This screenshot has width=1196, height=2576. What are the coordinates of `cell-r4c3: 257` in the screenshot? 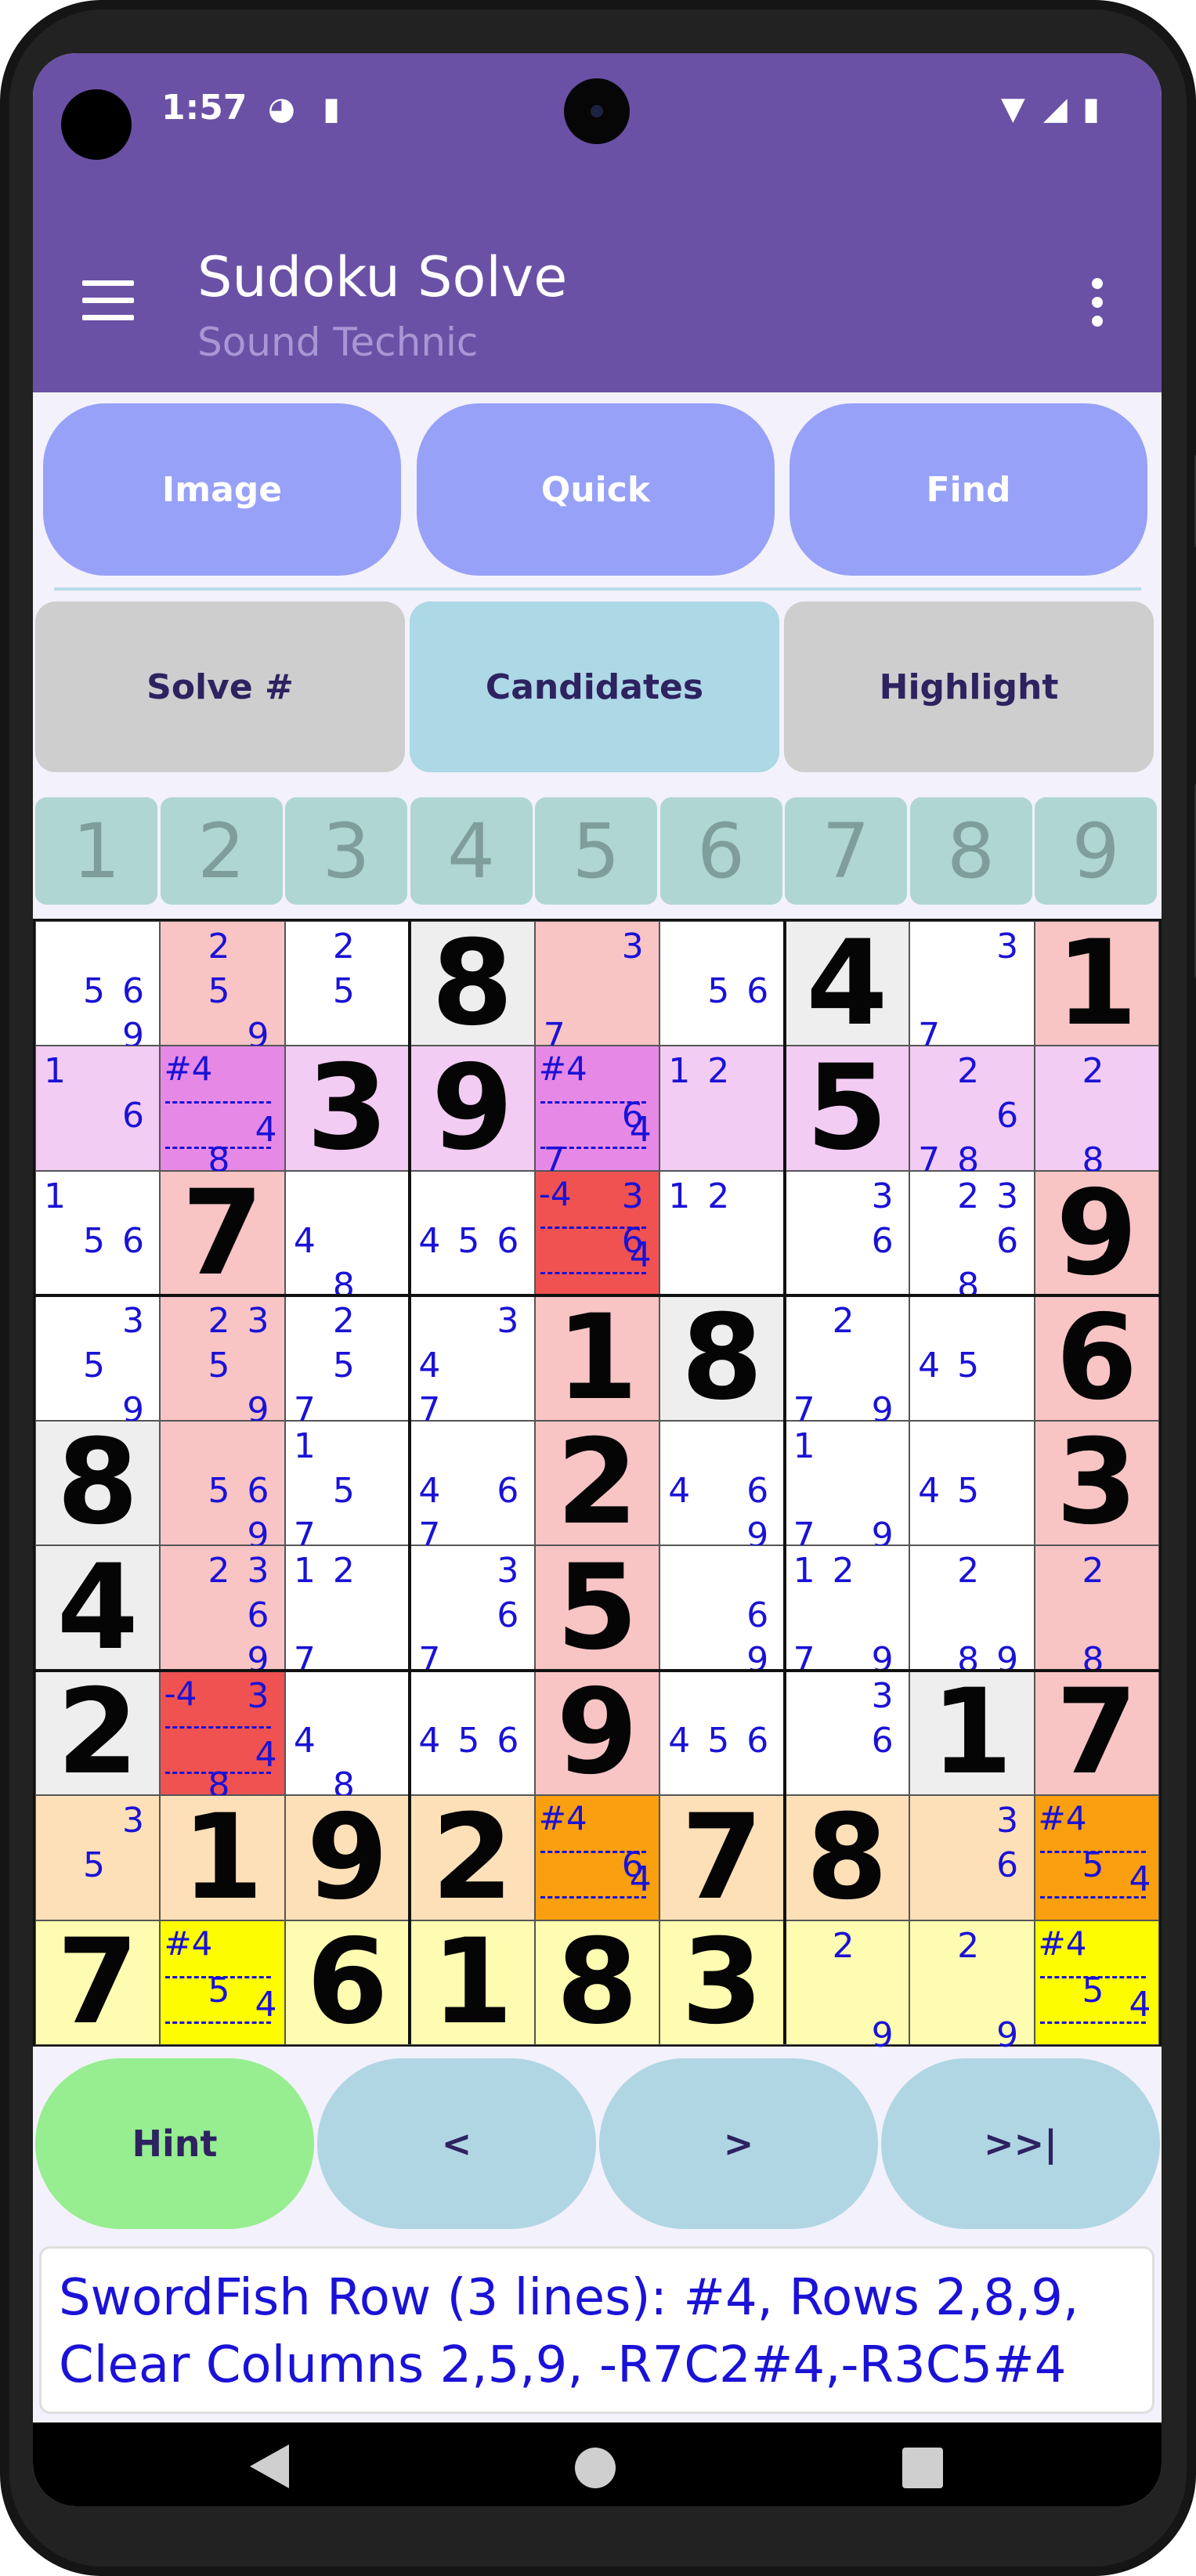 It's located at (347, 1361).